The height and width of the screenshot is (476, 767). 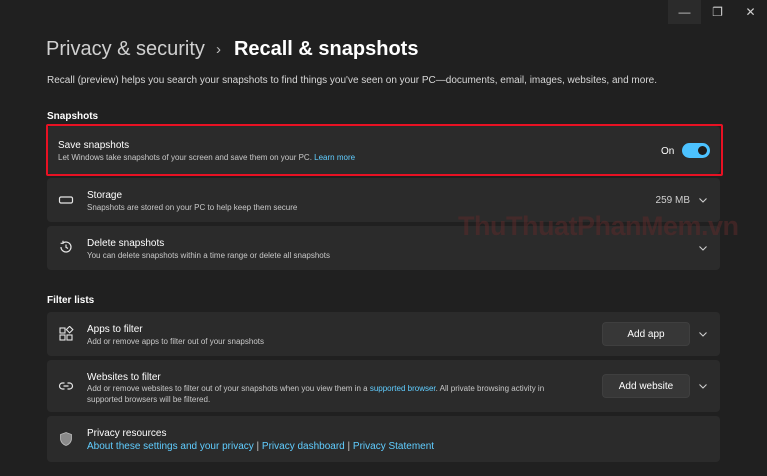 What do you see at coordinates (66, 200) in the screenshot?
I see `storage-icon` at bounding box center [66, 200].